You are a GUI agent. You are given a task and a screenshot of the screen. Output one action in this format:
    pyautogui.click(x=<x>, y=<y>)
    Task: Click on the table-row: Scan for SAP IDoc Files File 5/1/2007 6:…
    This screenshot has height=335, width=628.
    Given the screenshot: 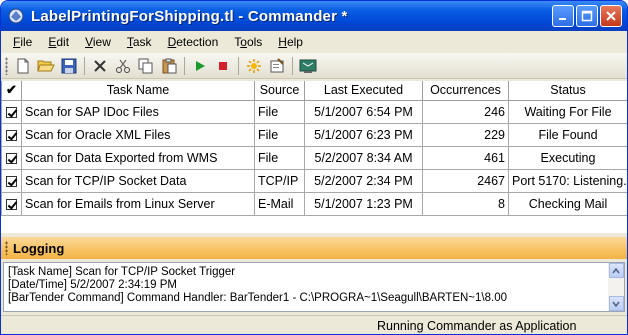 What is the action you would take?
    pyautogui.click(x=314, y=111)
    